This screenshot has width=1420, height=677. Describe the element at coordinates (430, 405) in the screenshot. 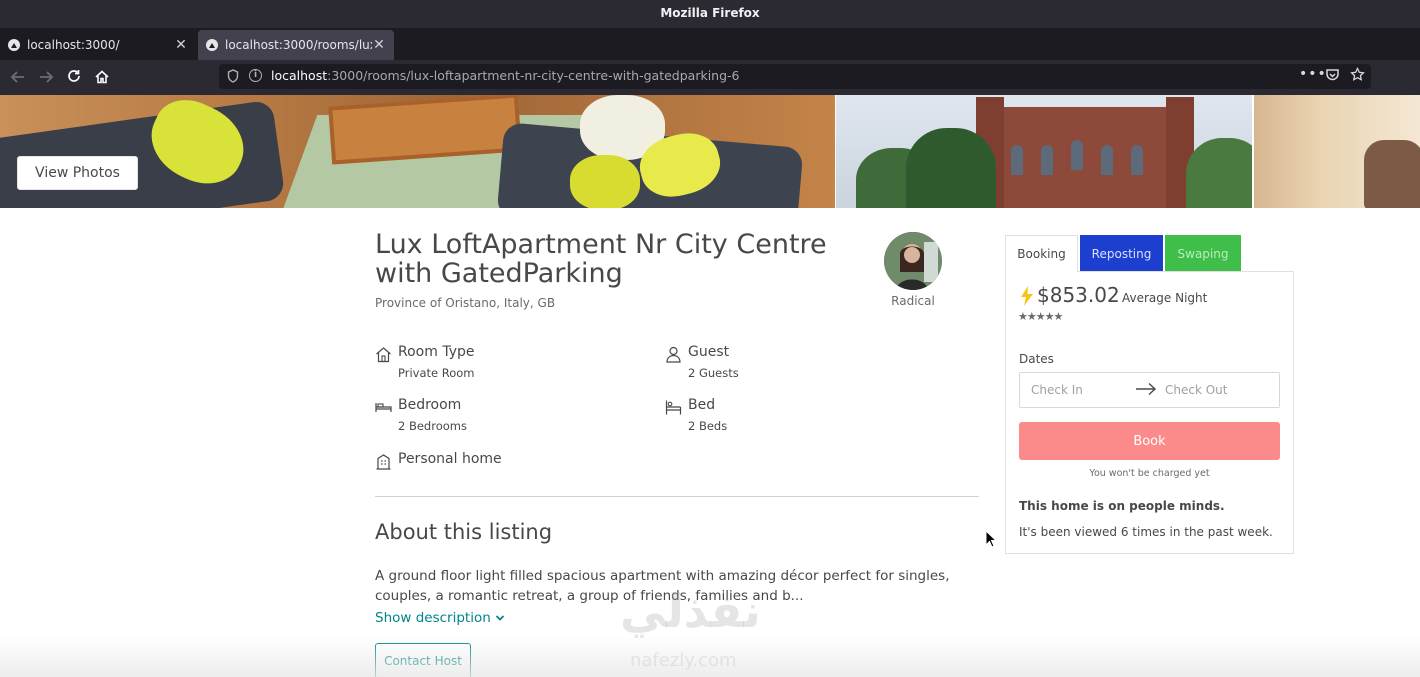

I see `feature-label: Bedroom` at that location.